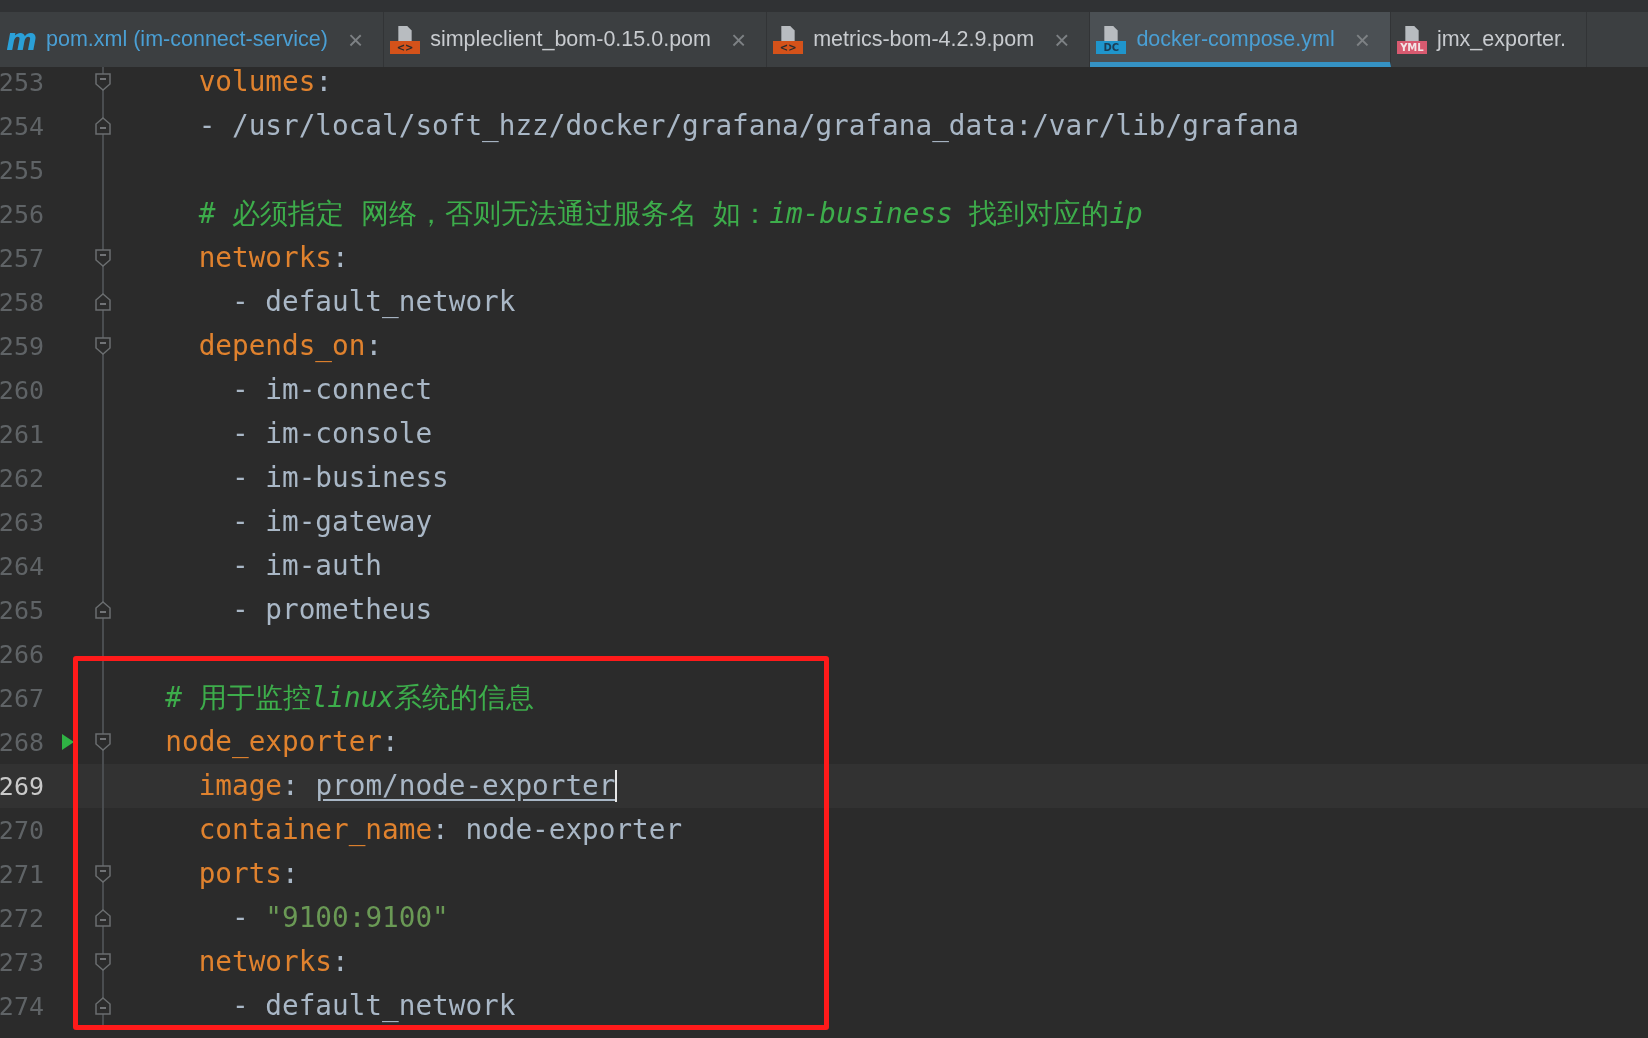  I want to click on code-text: - im-connect, so click(332, 390).